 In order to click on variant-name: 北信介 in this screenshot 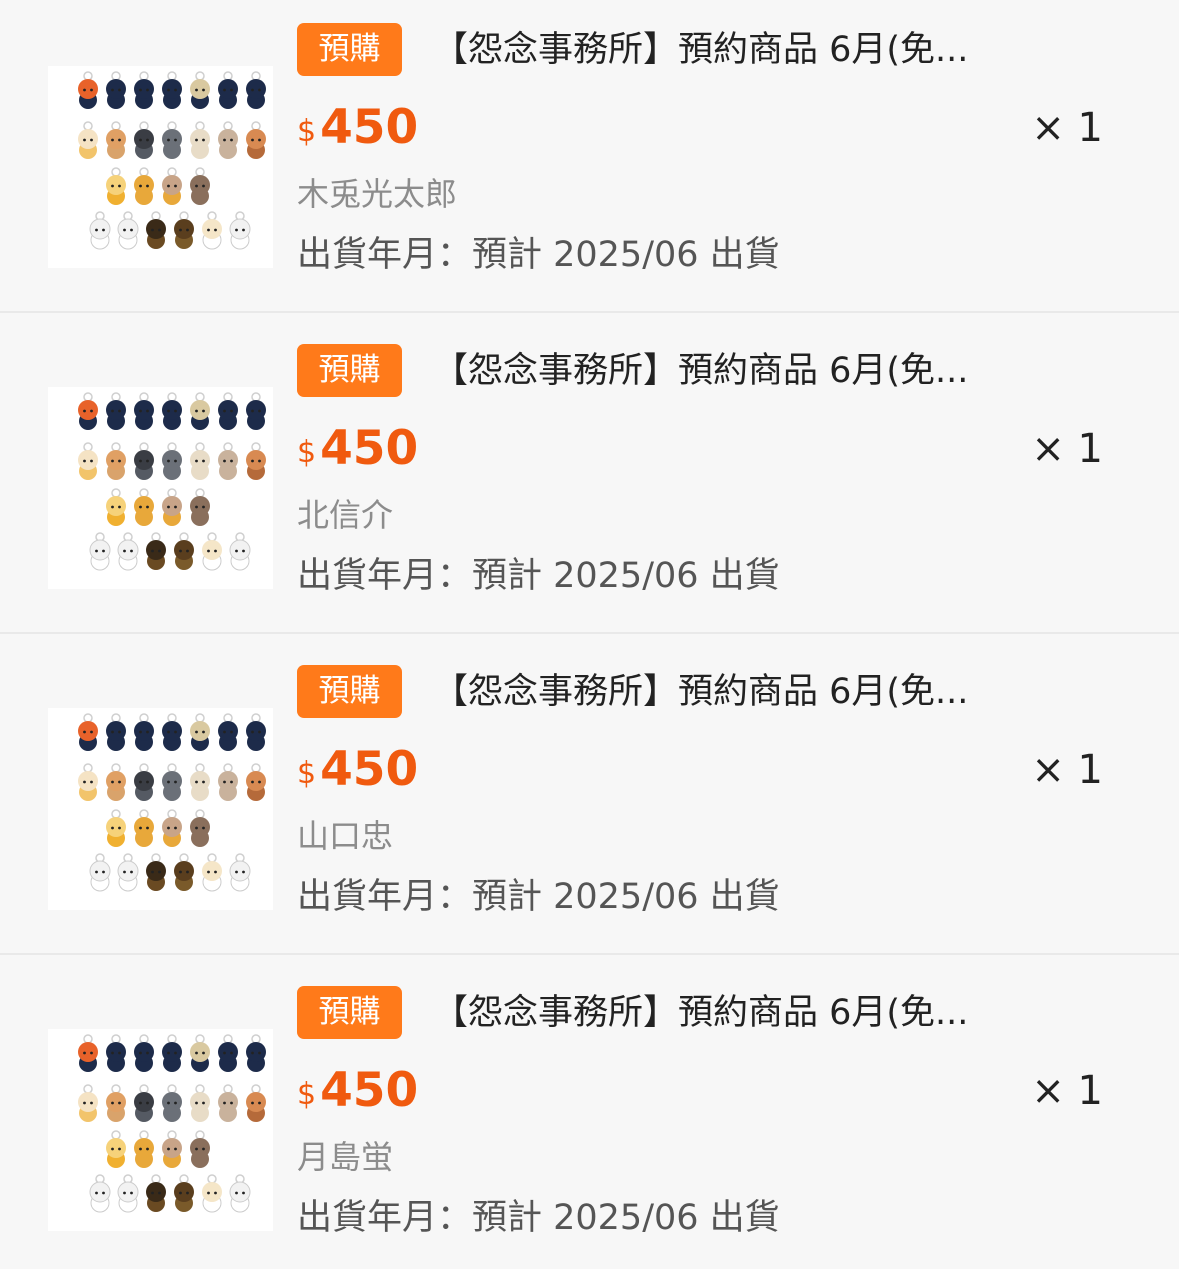, I will do `click(345, 515)`.